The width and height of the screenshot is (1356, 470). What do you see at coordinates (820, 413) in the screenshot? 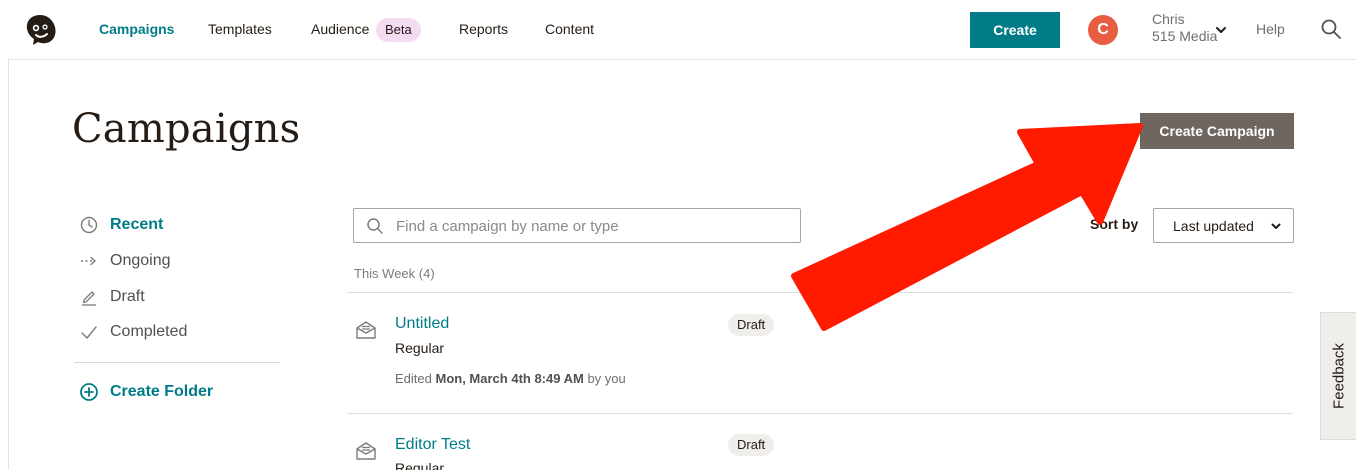
I see `list-divider` at bounding box center [820, 413].